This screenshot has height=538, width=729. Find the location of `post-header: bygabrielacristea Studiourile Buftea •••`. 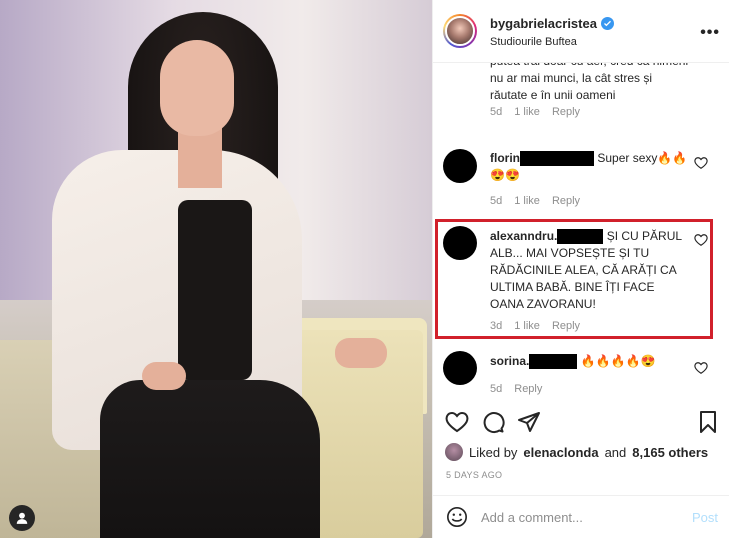

post-header: bygabrielacristea Studiourile Buftea ••• is located at coordinates (581, 31).